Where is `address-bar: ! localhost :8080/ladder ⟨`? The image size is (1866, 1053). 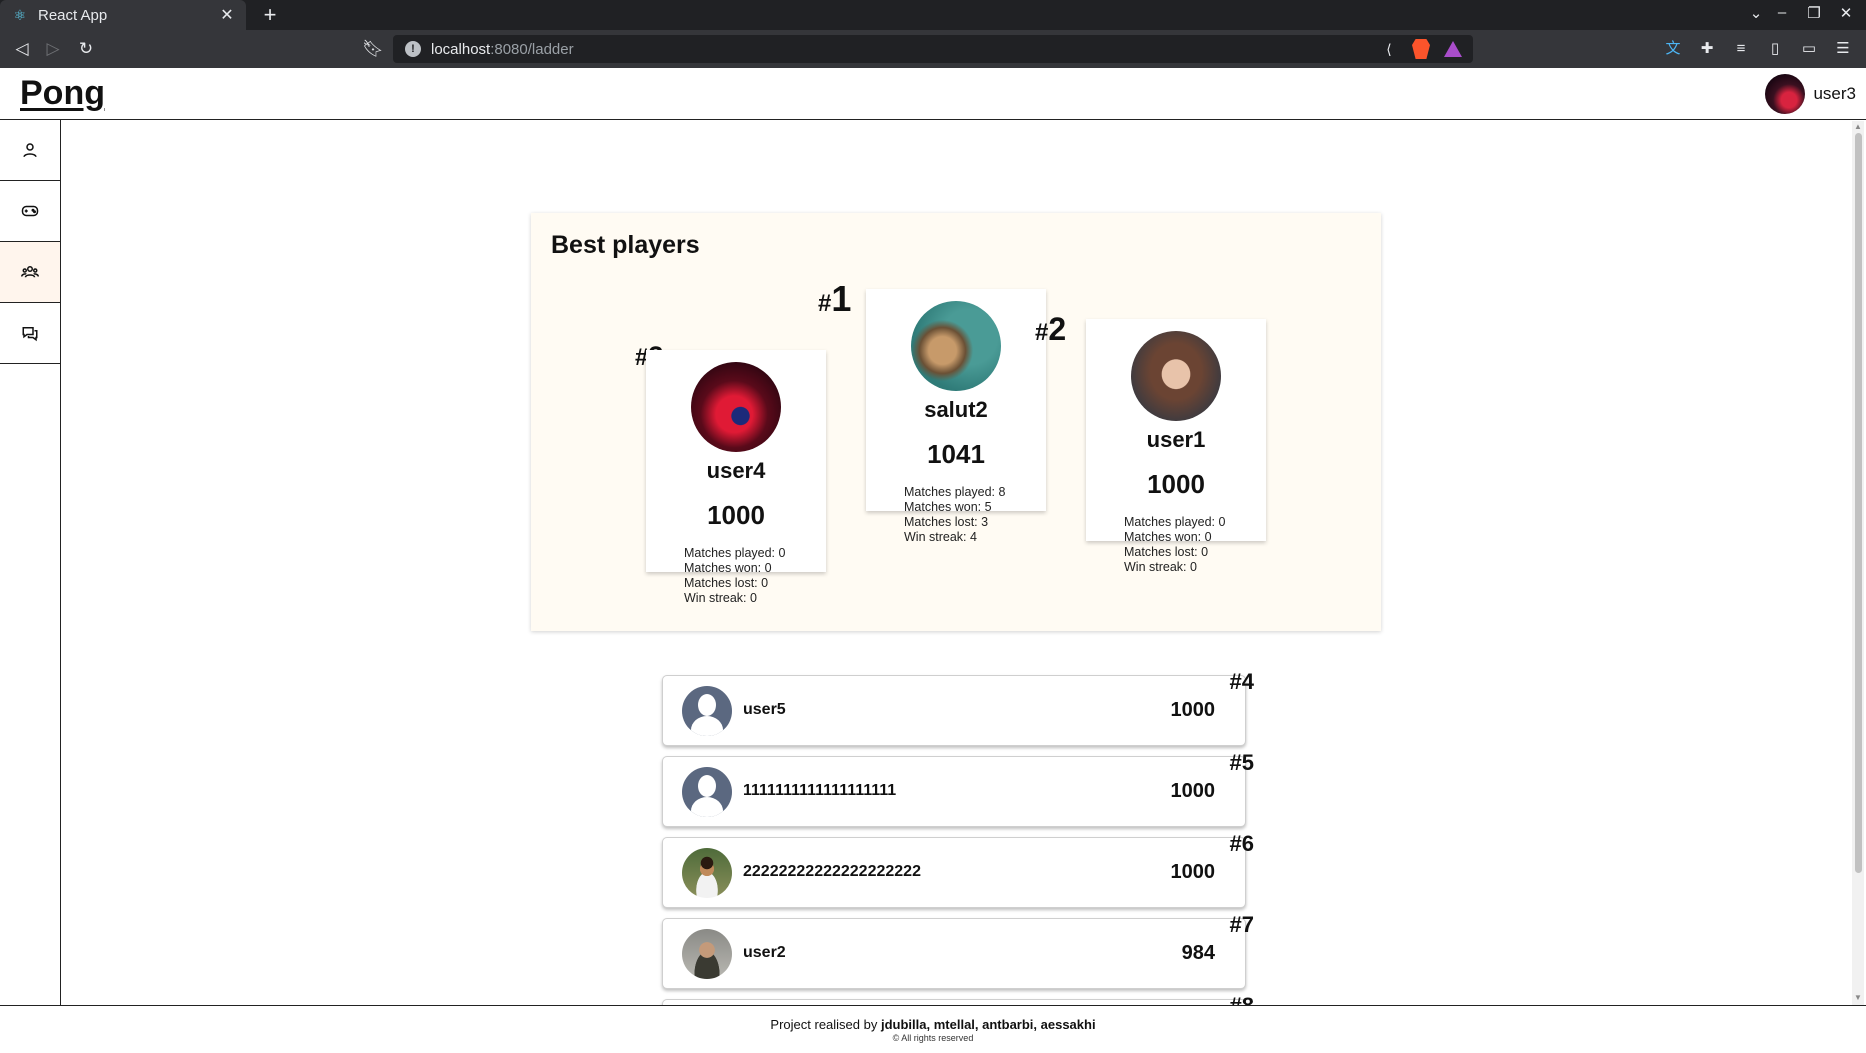 address-bar: ! localhost :8080/ladder ⟨ is located at coordinates (933, 49).